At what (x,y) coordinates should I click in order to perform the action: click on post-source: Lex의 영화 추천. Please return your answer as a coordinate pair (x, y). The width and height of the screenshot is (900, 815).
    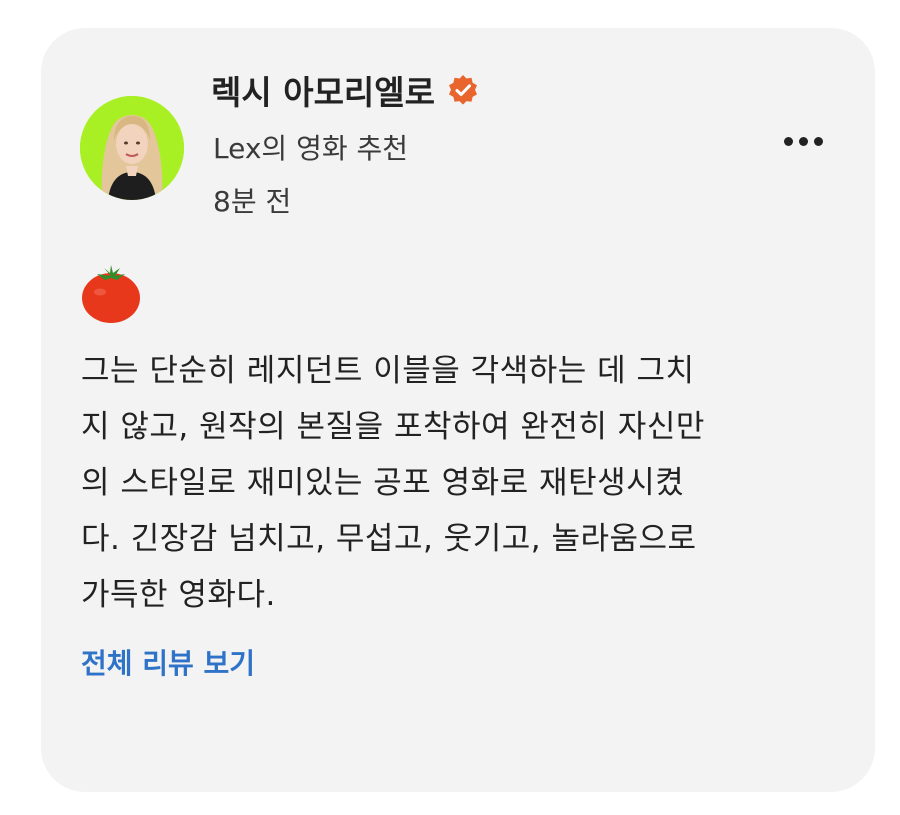
    Looking at the image, I should click on (310, 147).